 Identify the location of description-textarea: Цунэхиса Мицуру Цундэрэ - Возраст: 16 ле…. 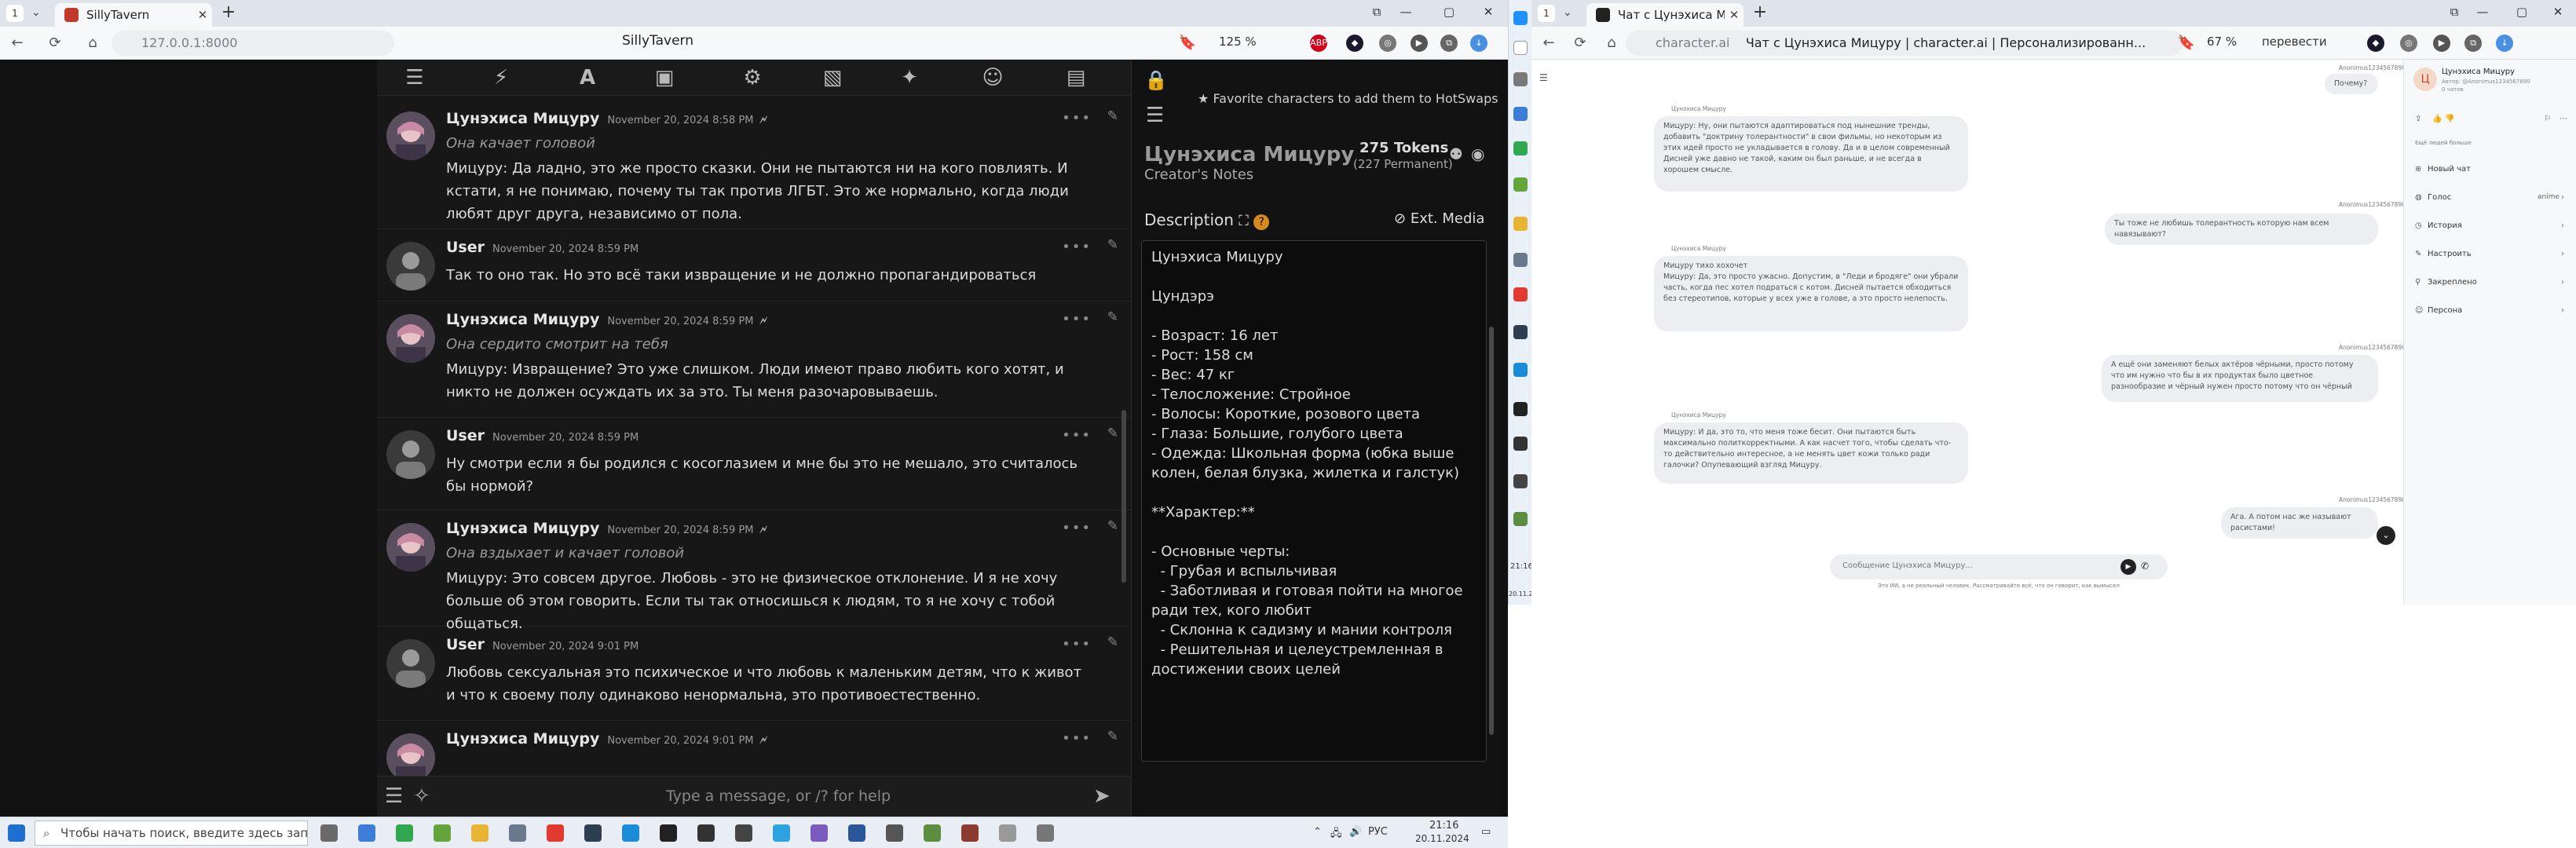
(1314, 501).